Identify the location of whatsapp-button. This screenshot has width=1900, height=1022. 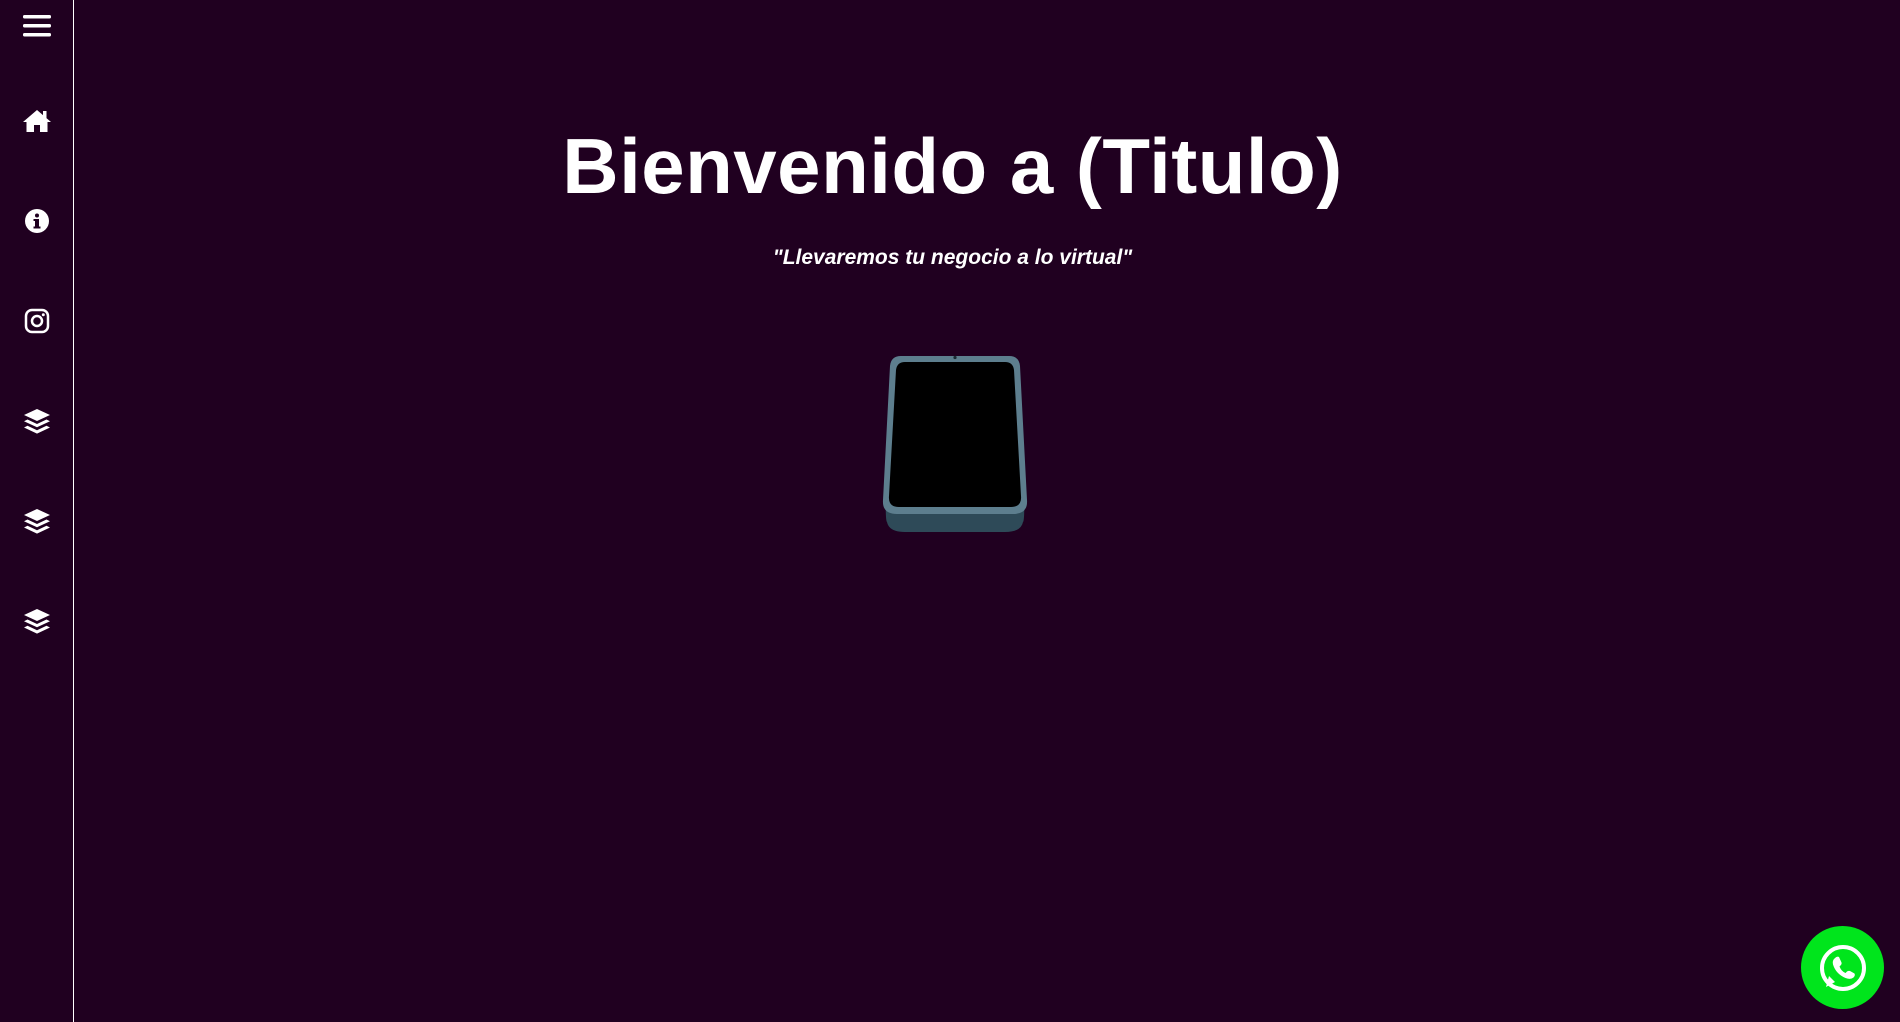
(1842, 967).